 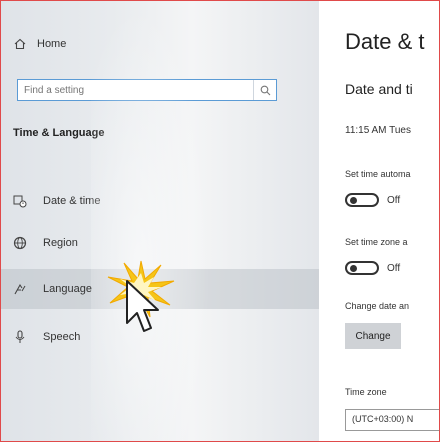 I want to click on auto-zone-toggle, so click(x=362, y=268).